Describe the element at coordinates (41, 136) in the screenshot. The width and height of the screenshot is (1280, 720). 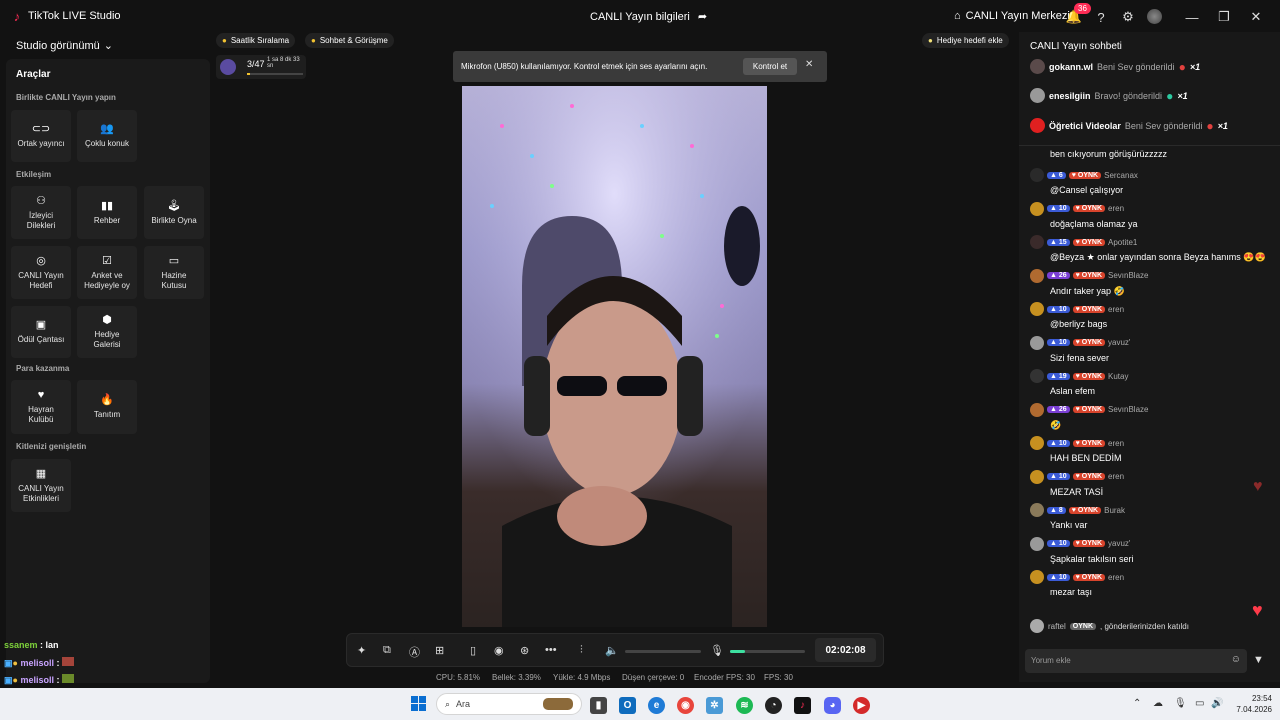
I see `tool-cohost: ⊂⊃ Ortak yayıncı` at that location.